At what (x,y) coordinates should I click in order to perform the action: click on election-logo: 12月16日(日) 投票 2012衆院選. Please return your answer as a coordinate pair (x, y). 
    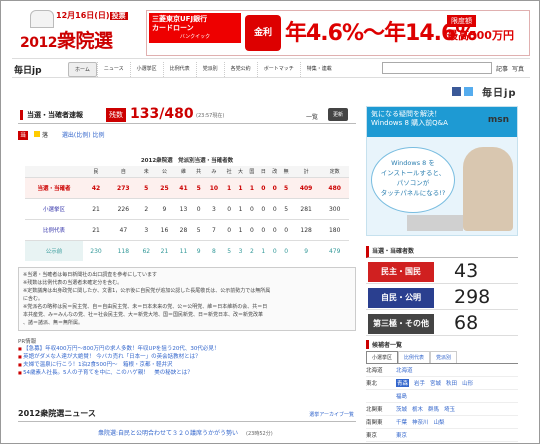
    Looking at the image, I should click on (77, 32).